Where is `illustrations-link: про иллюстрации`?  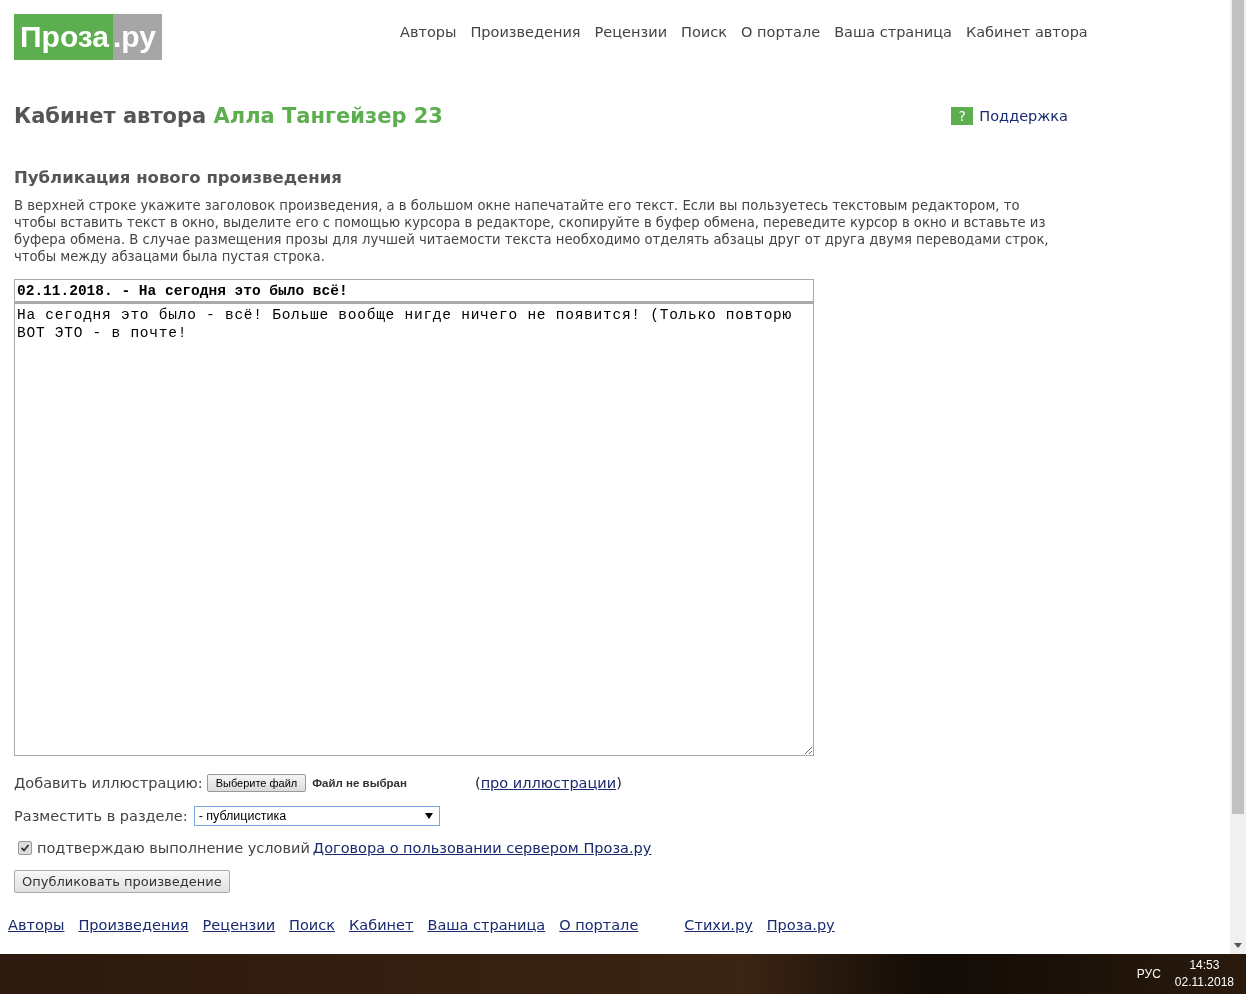
illustrations-link: про иллюстрации is located at coordinates (548, 783).